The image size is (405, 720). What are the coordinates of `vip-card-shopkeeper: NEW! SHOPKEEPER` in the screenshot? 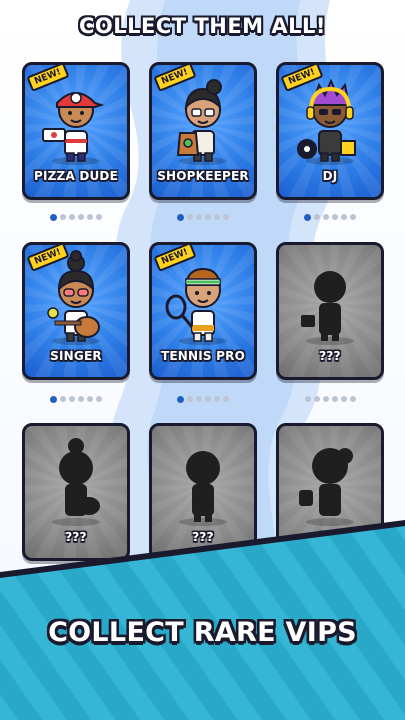 It's located at (203, 131).